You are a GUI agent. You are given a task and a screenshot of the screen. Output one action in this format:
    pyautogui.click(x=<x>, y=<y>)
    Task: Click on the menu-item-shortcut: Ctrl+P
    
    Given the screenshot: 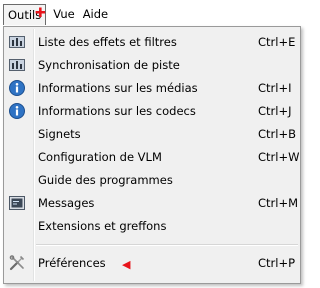 What is the action you would take?
    pyautogui.click(x=277, y=263)
    